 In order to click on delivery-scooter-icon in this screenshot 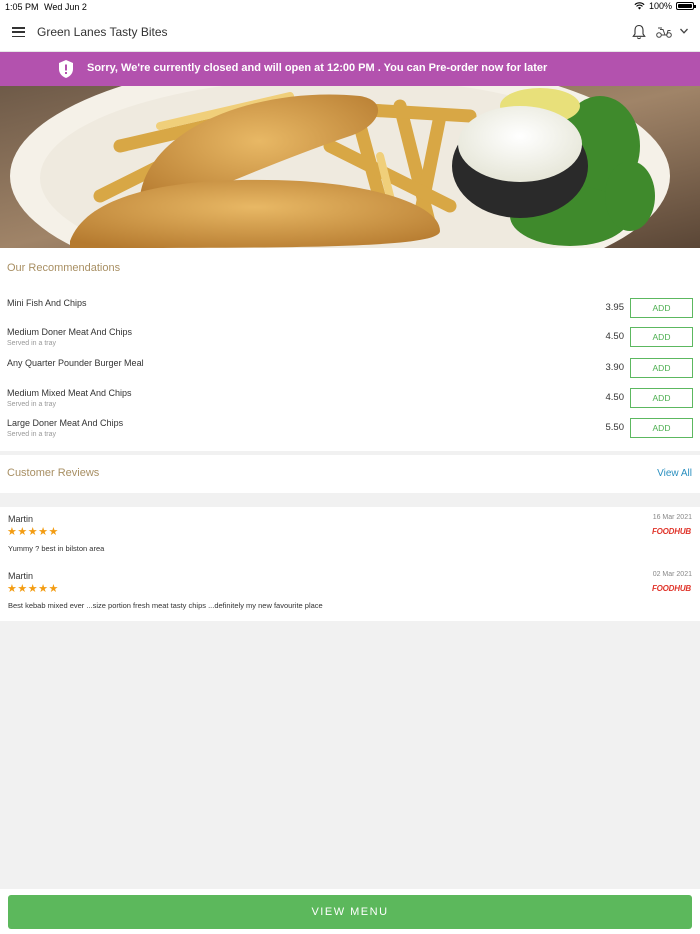, I will do `click(664, 32)`.